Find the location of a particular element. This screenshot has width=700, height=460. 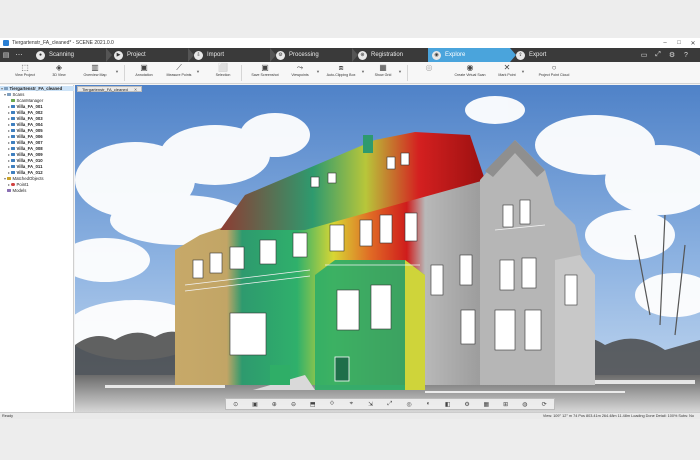

workflow-tab-explore: ◉ Explore is located at coordinates (469, 55).